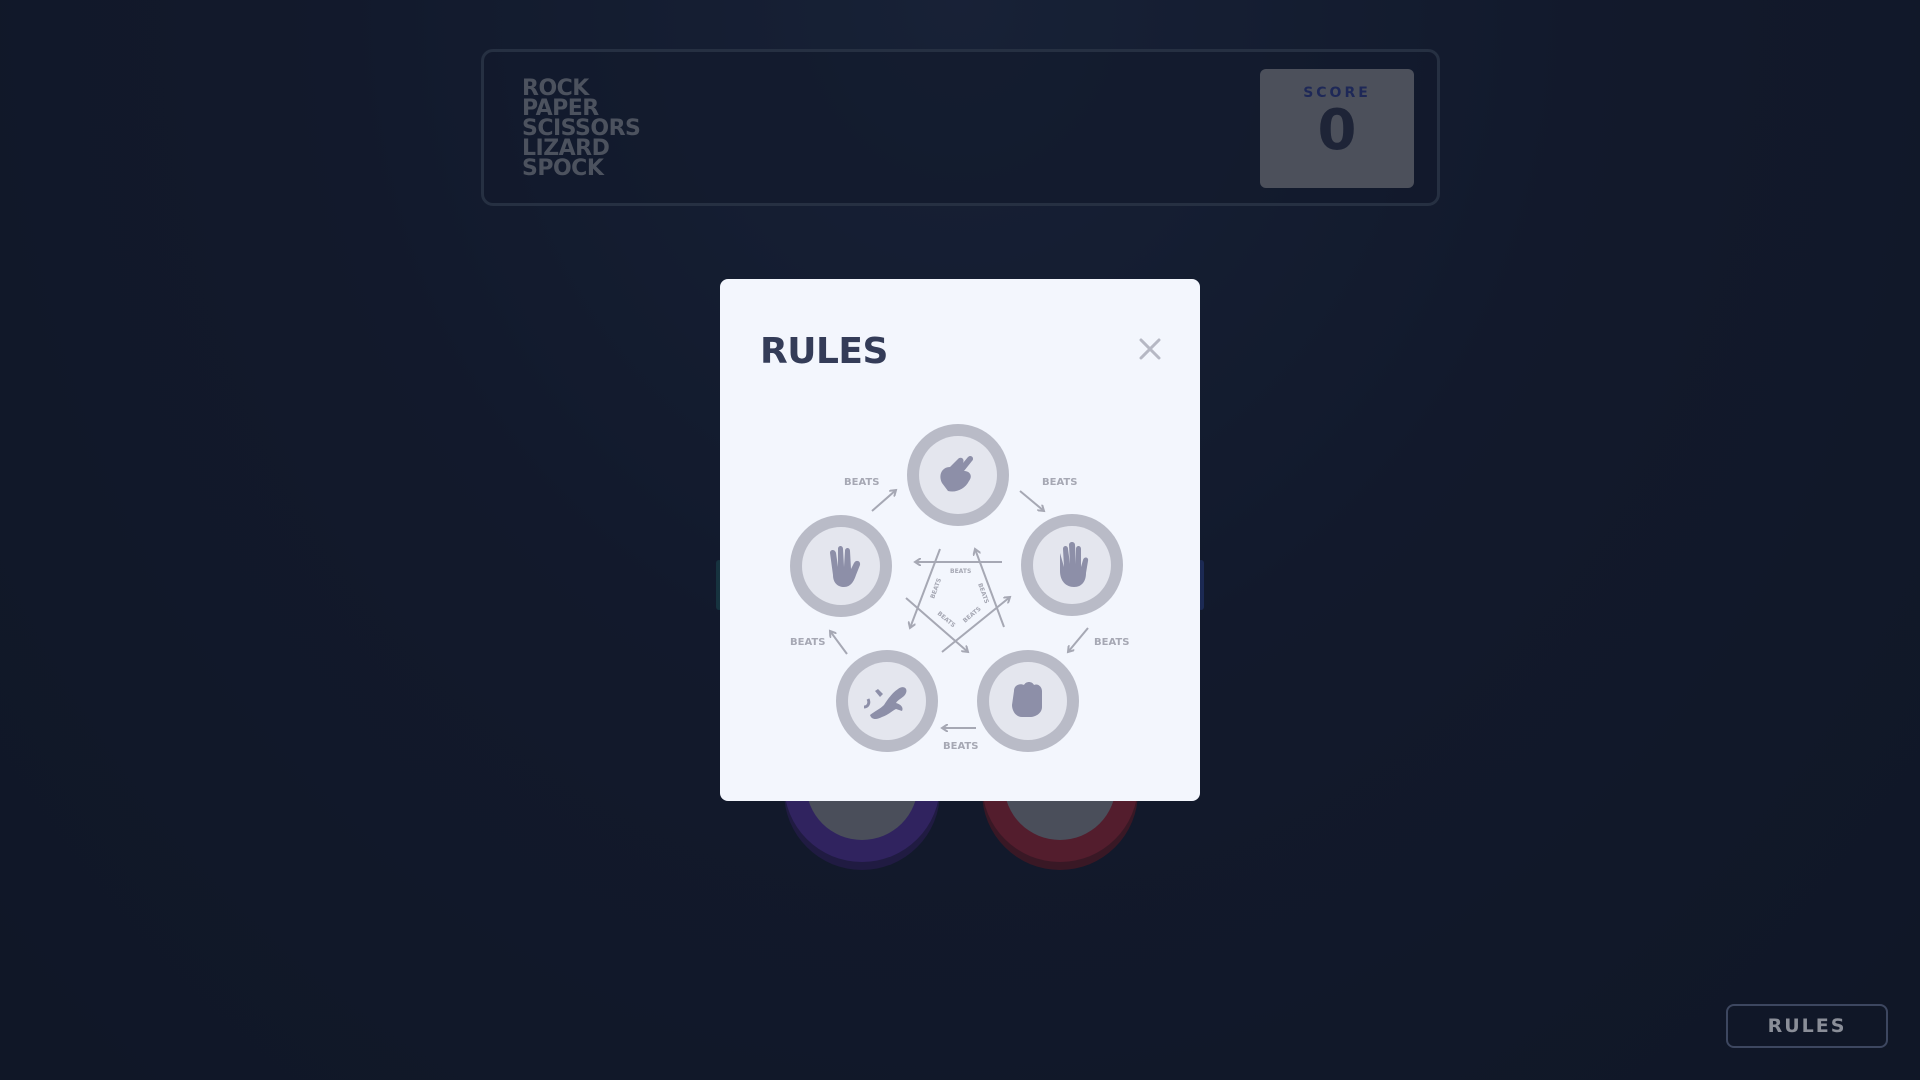 Image resolution: width=1920 pixels, height=1080 pixels. What do you see at coordinates (887, 701) in the screenshot?
I see `token-lizard` at bounding box center [887, 701].